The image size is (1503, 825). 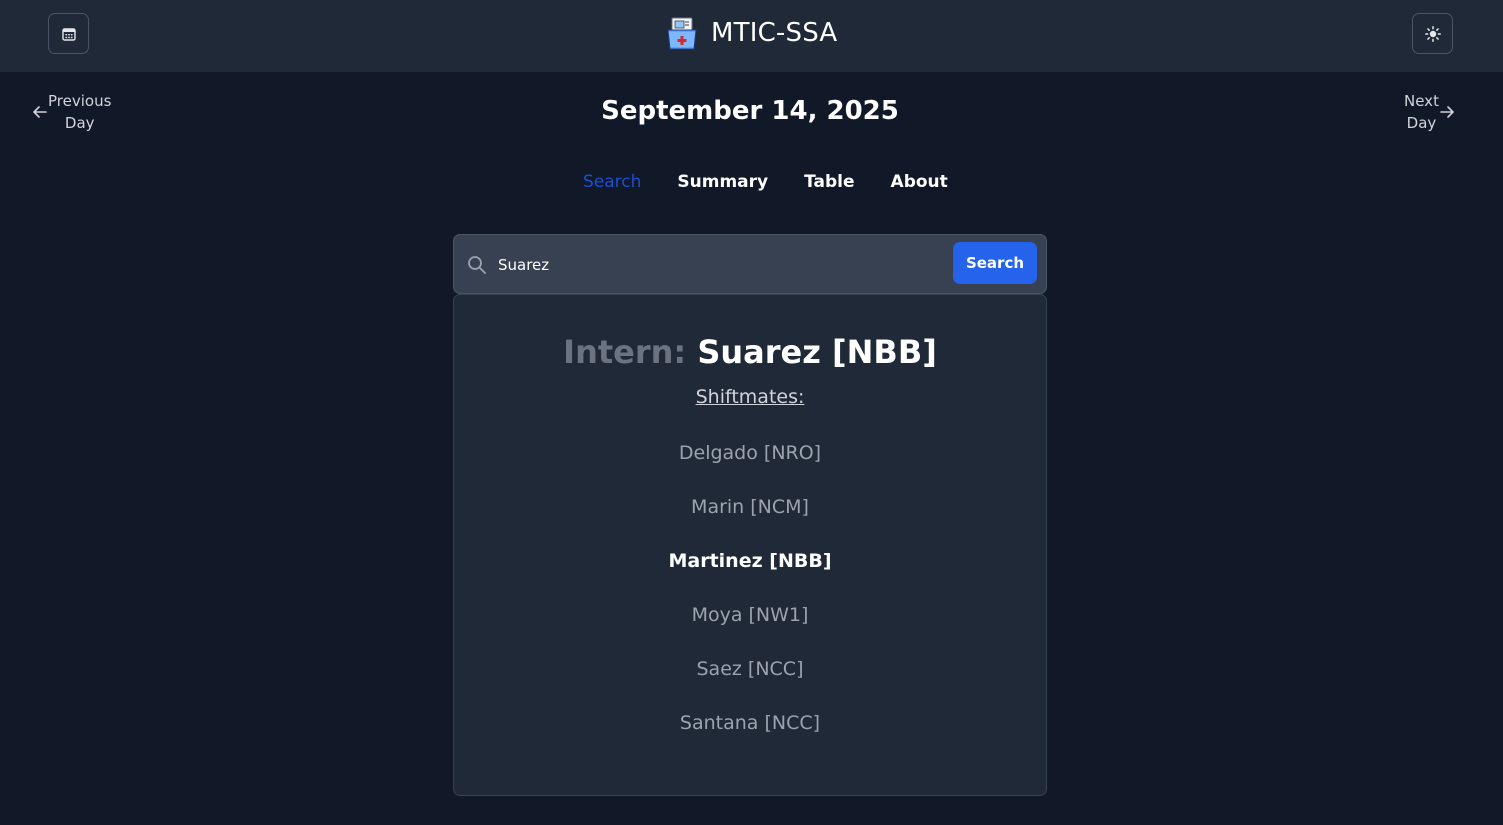 I want to click on top-bar: MTIC-SSA, so click(x=751, y=36).